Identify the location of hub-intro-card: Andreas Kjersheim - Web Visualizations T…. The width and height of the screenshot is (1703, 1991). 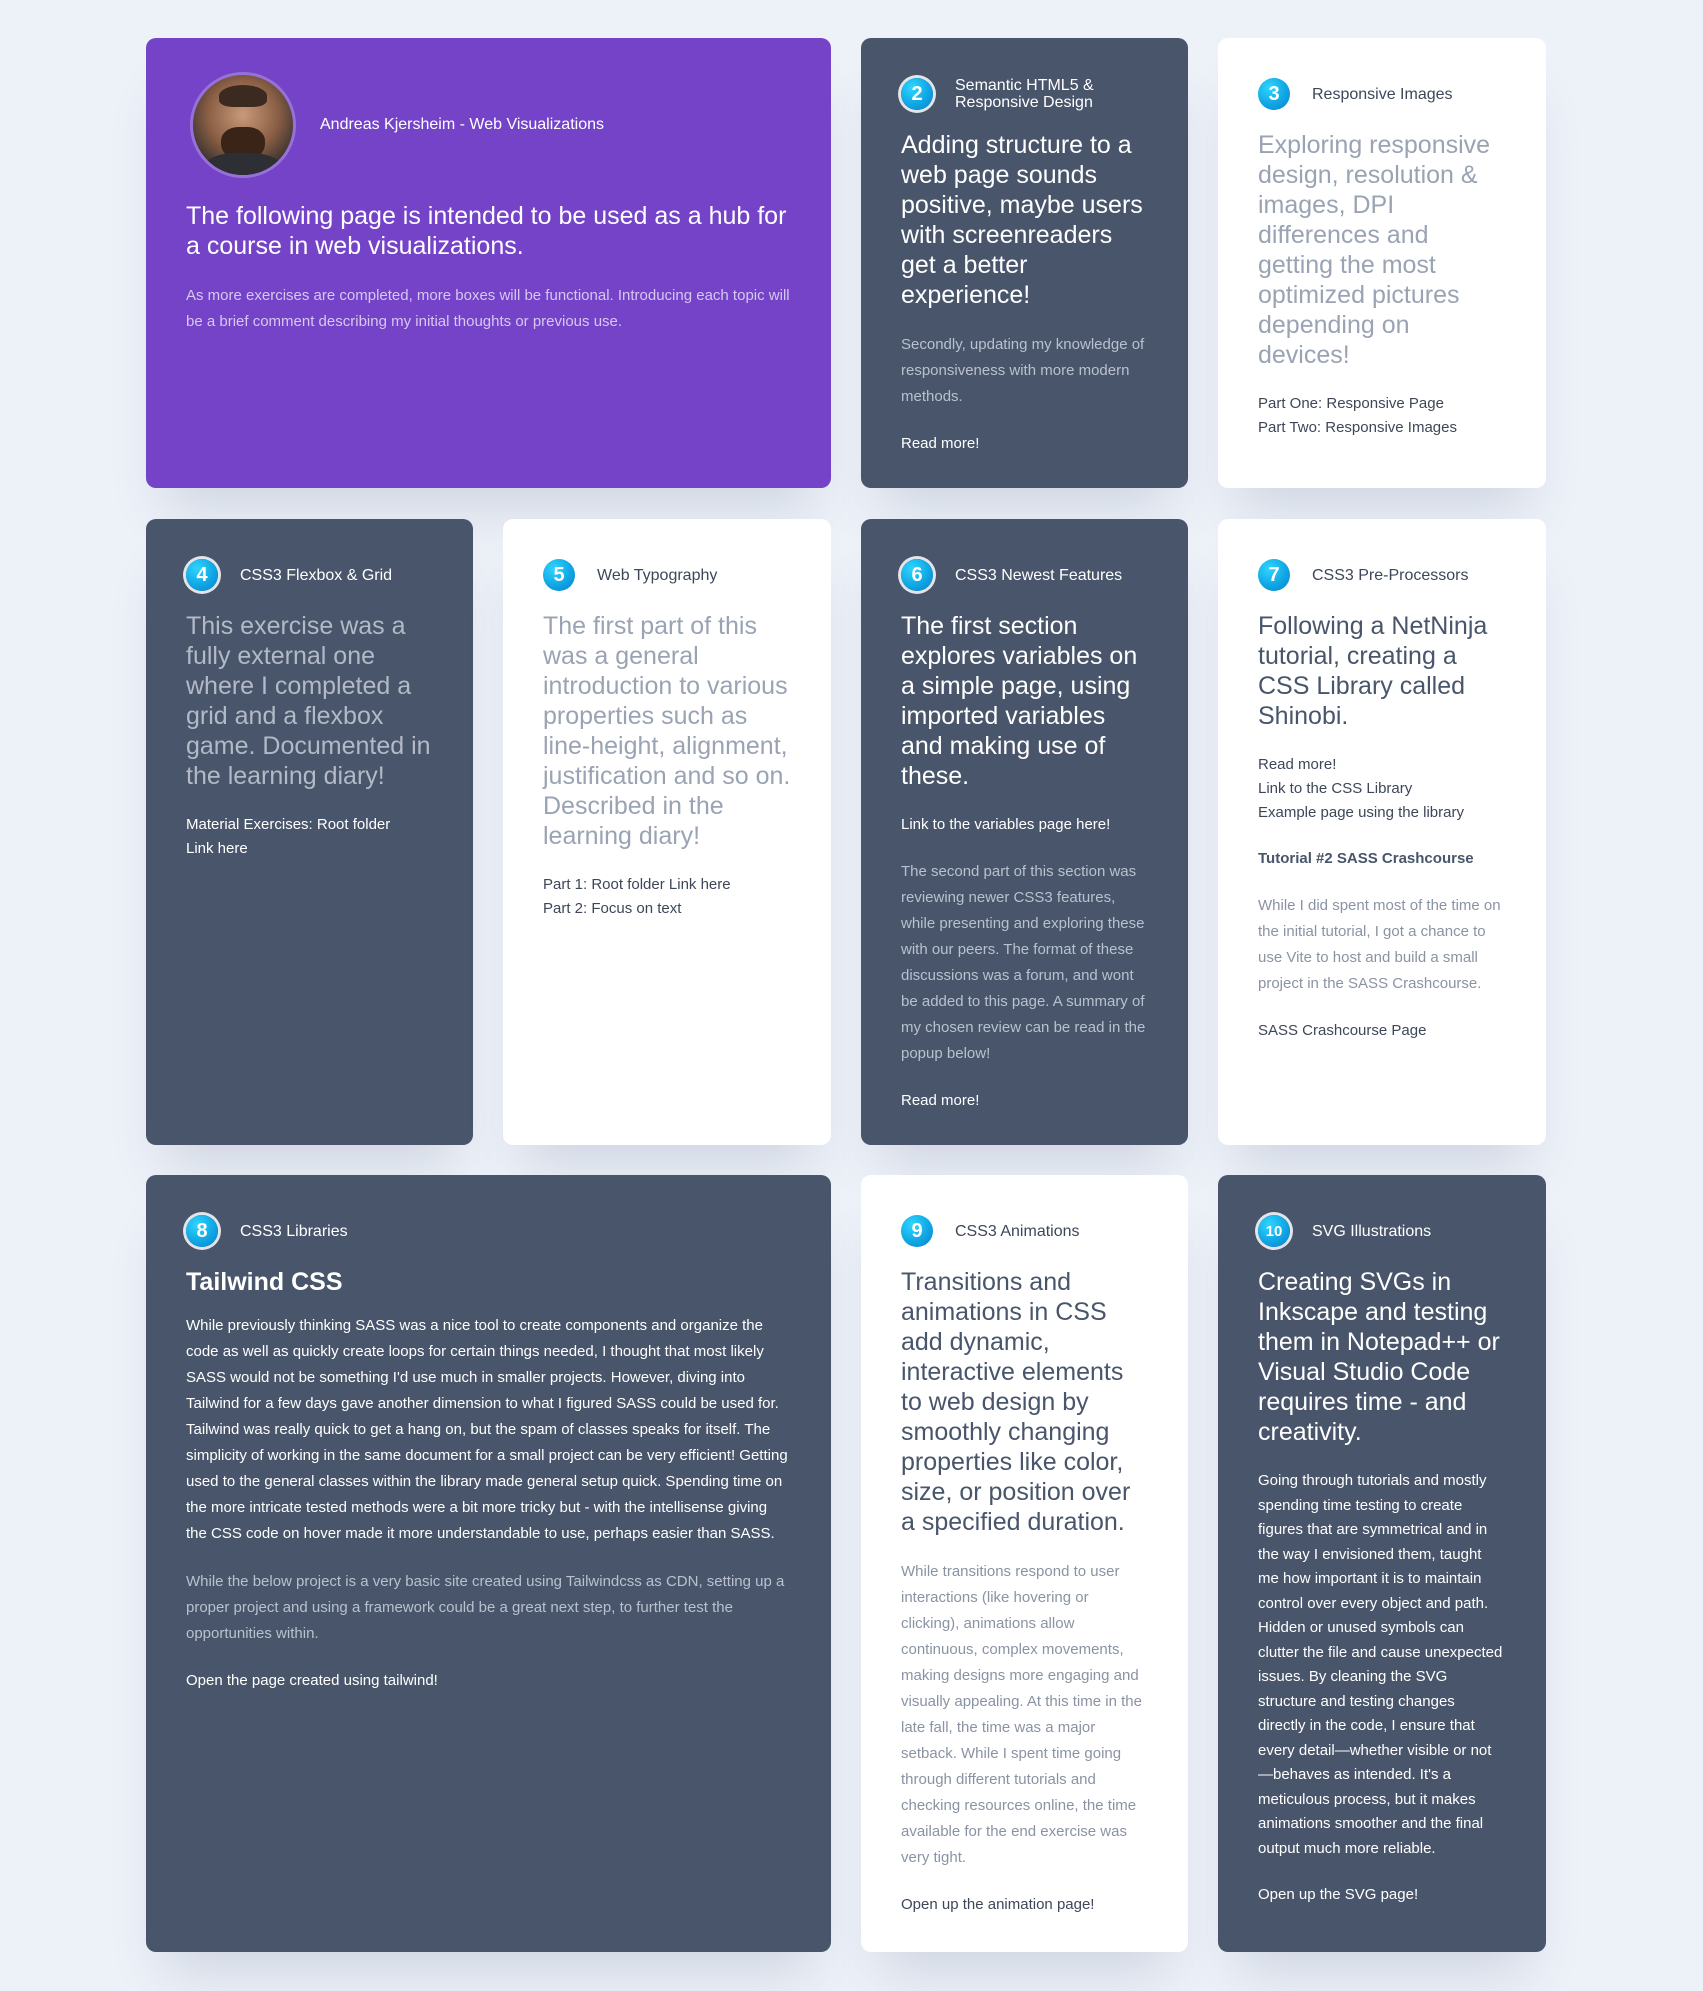
(488, 263).